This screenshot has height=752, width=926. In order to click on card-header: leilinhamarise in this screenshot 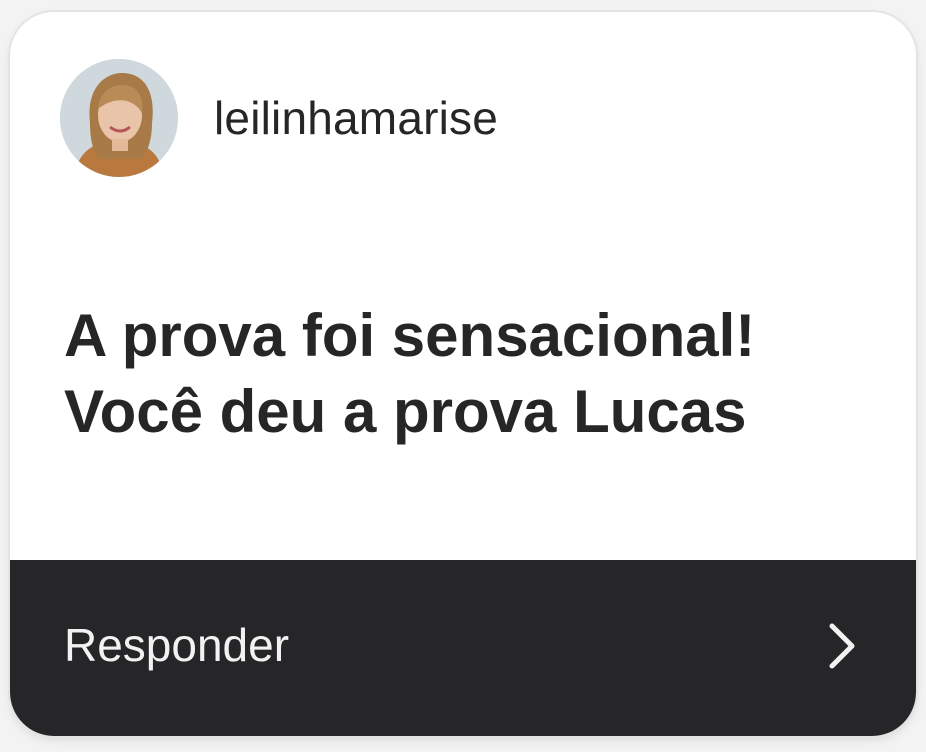, I will do `click(279, 118)`.